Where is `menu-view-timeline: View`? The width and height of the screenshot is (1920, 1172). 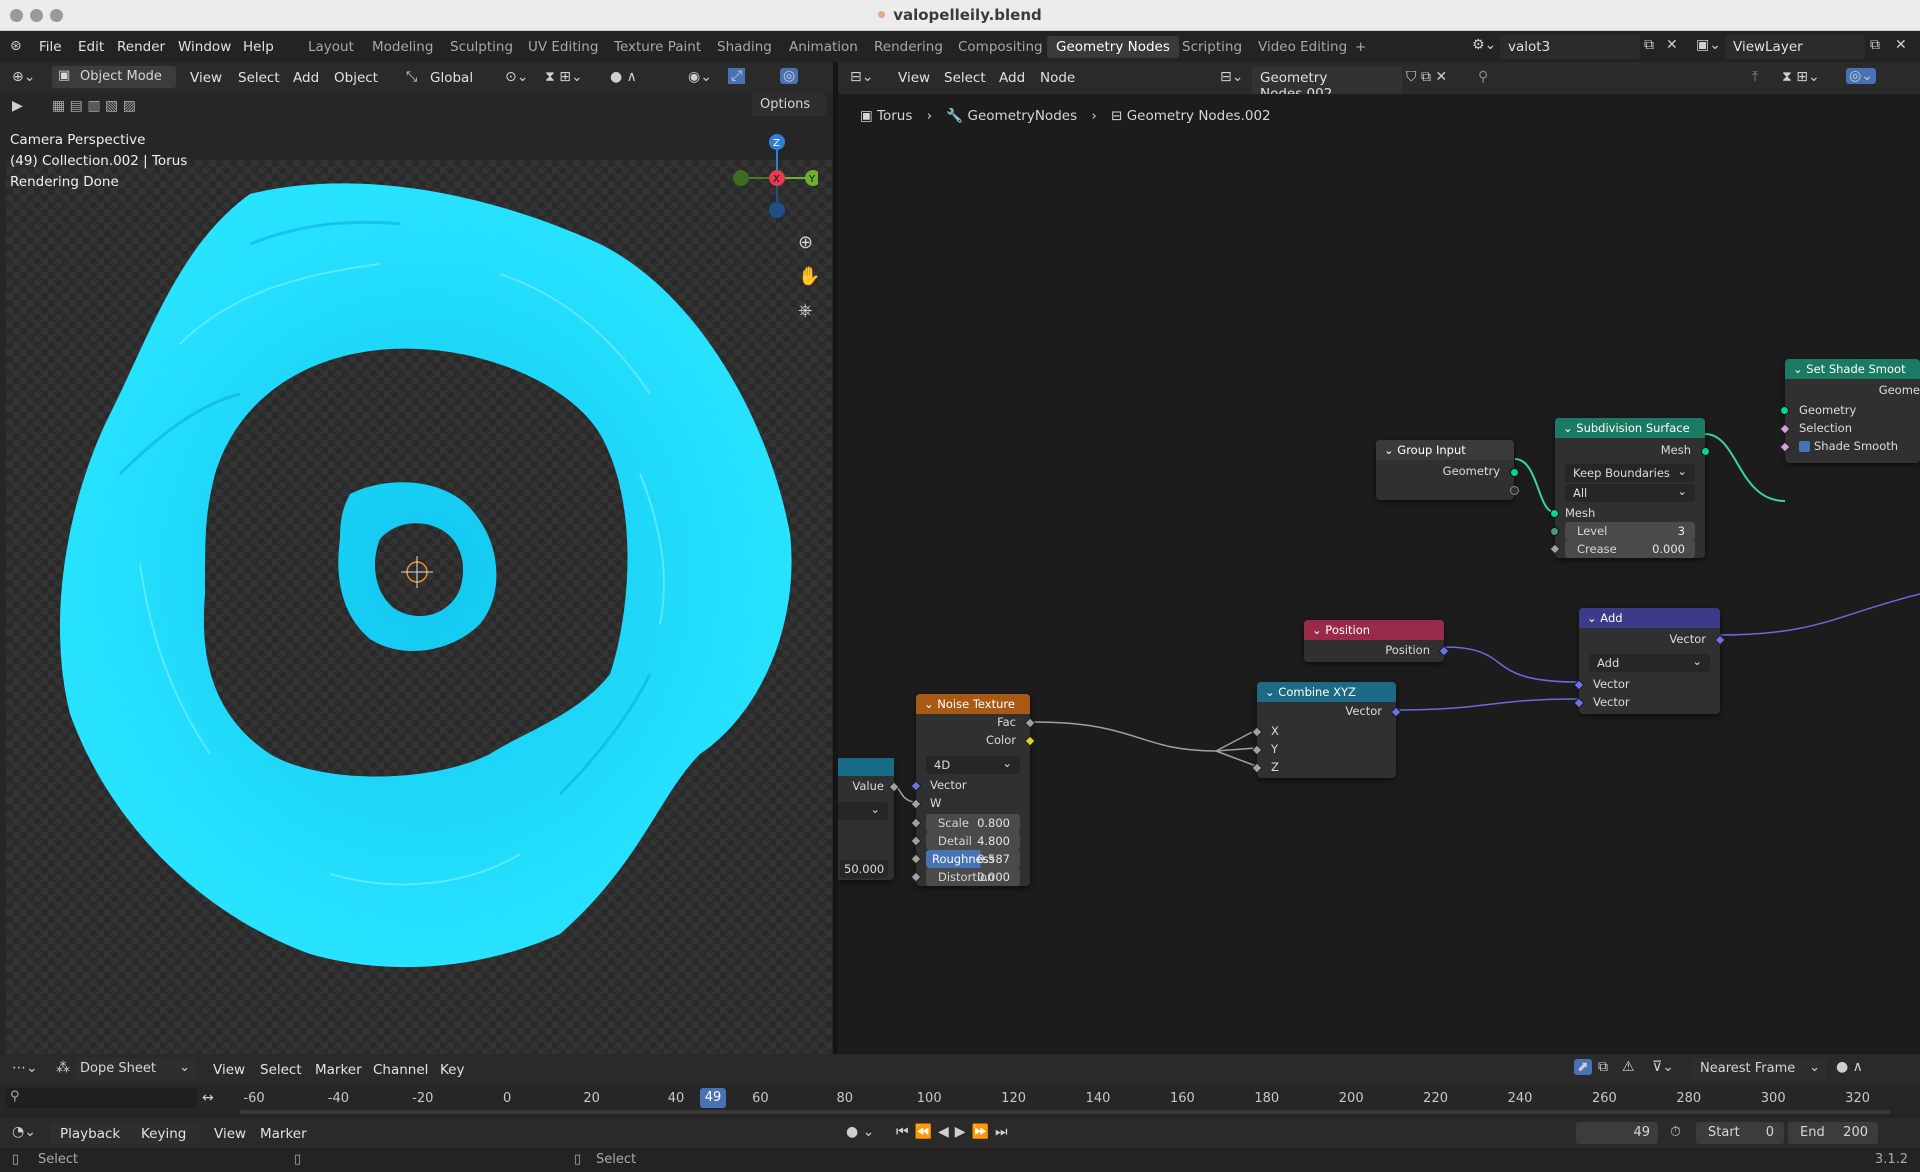 menu-view-timeline: View is located at coordinates (230, 1134).